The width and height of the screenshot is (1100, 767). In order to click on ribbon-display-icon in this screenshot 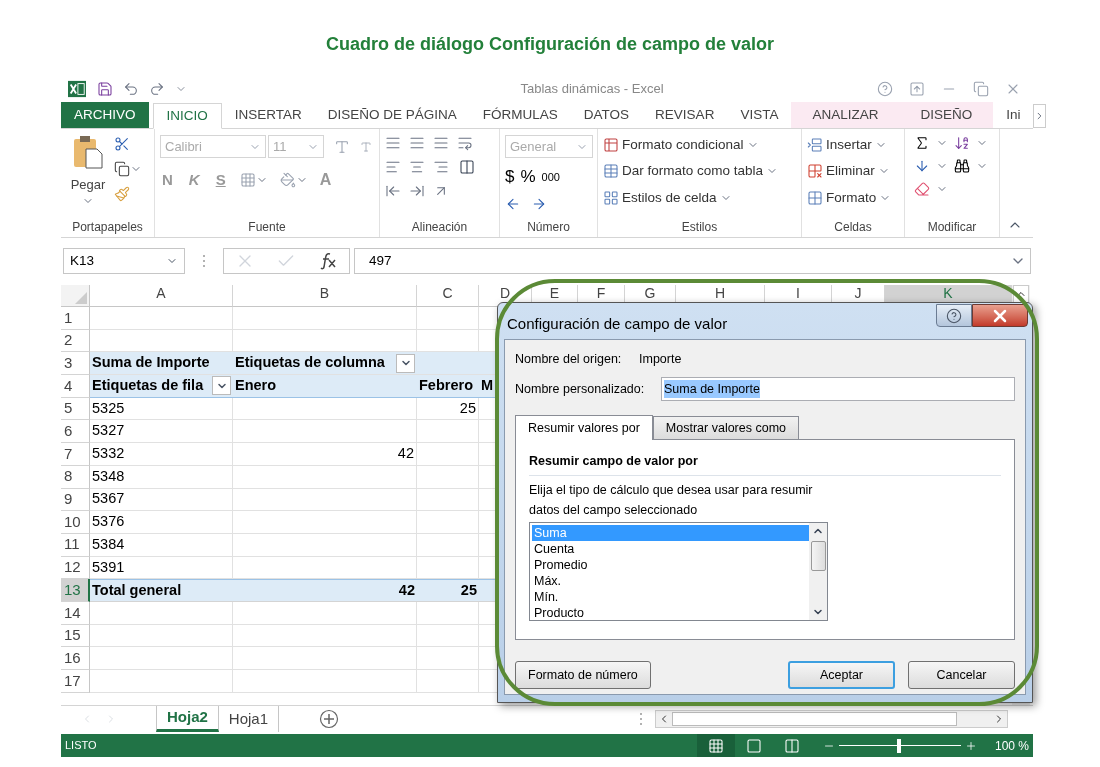, I will do `click(917, 88)`.